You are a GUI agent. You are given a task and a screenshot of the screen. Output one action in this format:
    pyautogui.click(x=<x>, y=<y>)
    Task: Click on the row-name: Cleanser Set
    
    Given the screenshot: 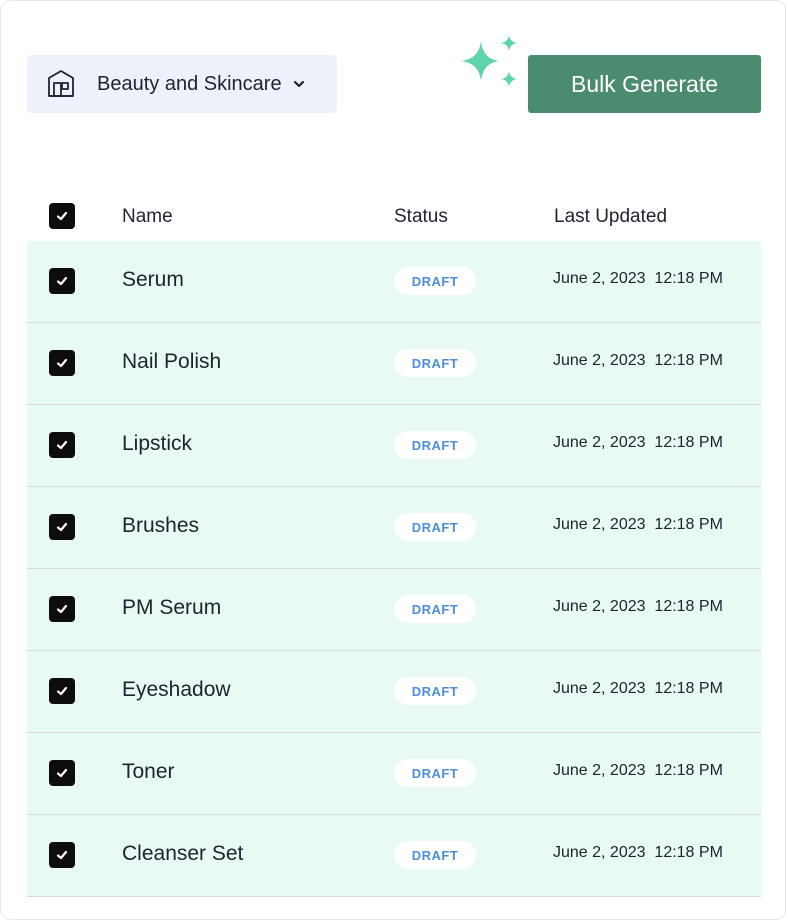 What is the action you would take?
    pyautogui.click(x=182, y=854)
    